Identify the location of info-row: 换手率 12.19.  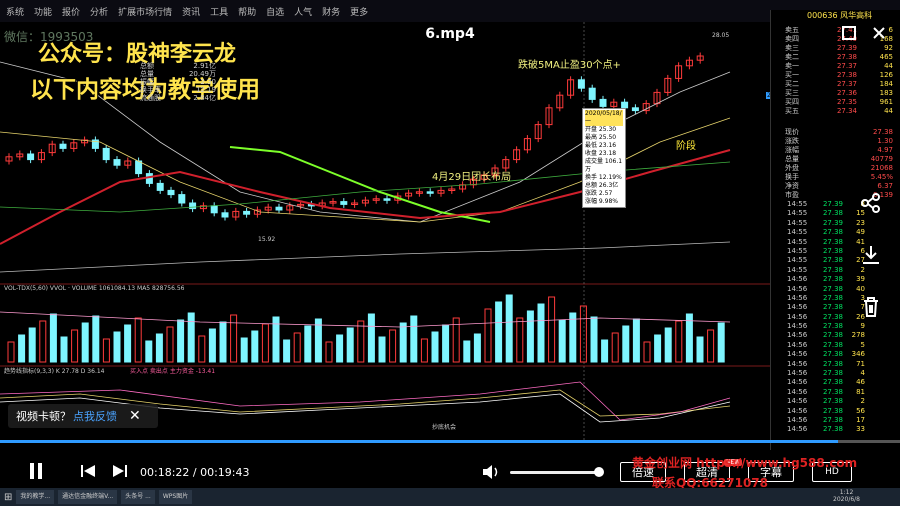
(178, 90).